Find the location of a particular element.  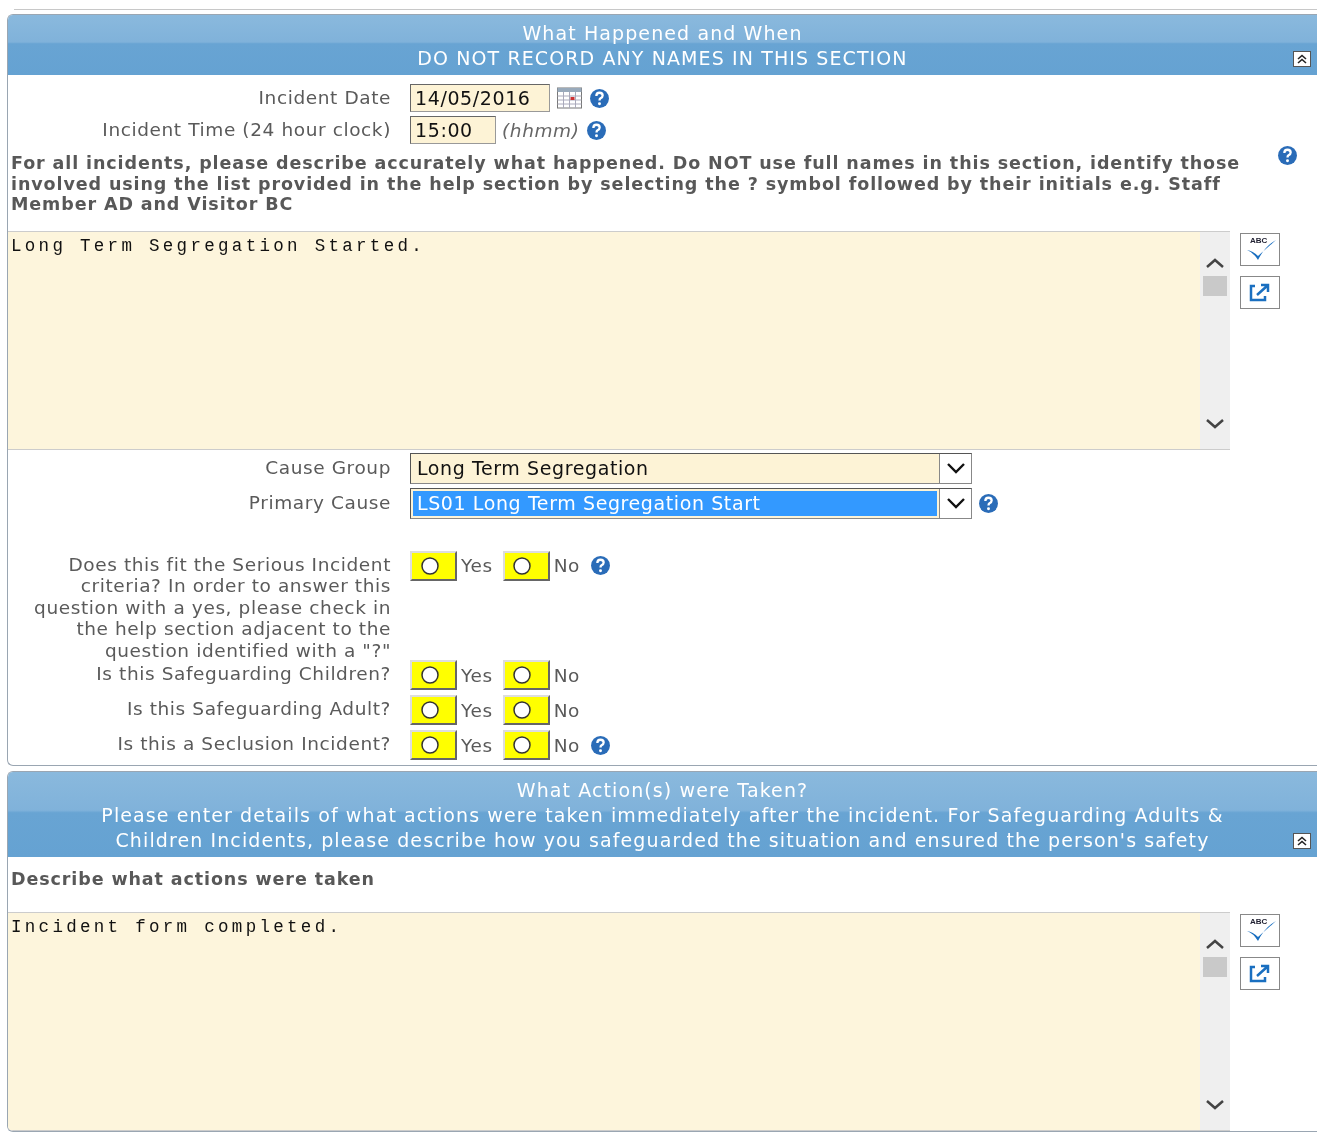

field-label: Is this Safeguarding Adult? is located at coordinates (258, 708).